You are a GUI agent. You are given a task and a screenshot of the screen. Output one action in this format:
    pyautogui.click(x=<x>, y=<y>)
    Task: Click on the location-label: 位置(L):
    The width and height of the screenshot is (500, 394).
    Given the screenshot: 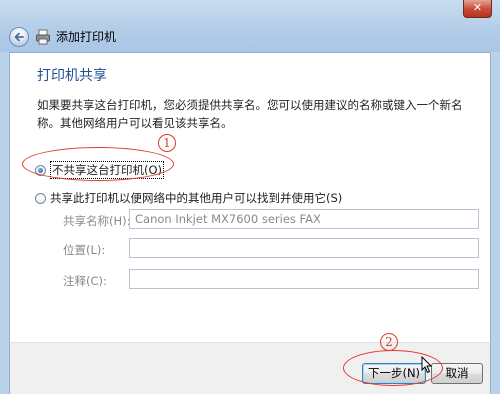 What is the action you would take?
    pyautogui.click(x=84, y=250)
    